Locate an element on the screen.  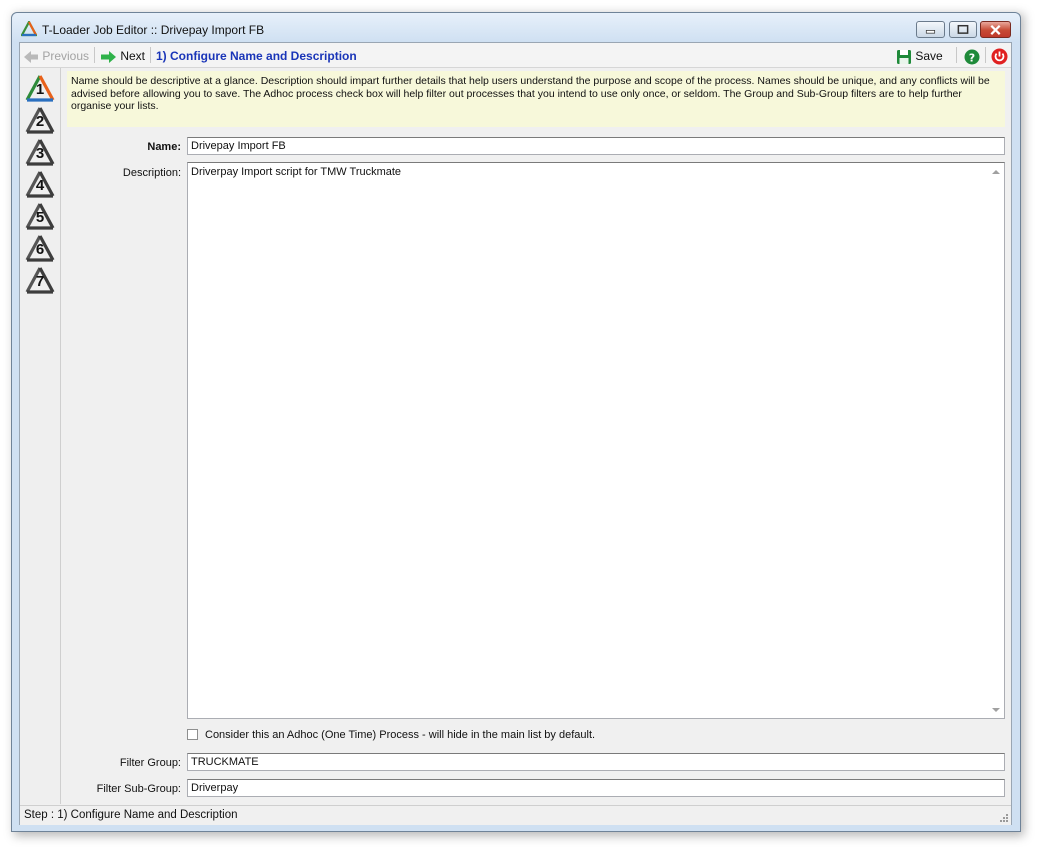
step-4-button: 4 is located at coordinates (40, 184).